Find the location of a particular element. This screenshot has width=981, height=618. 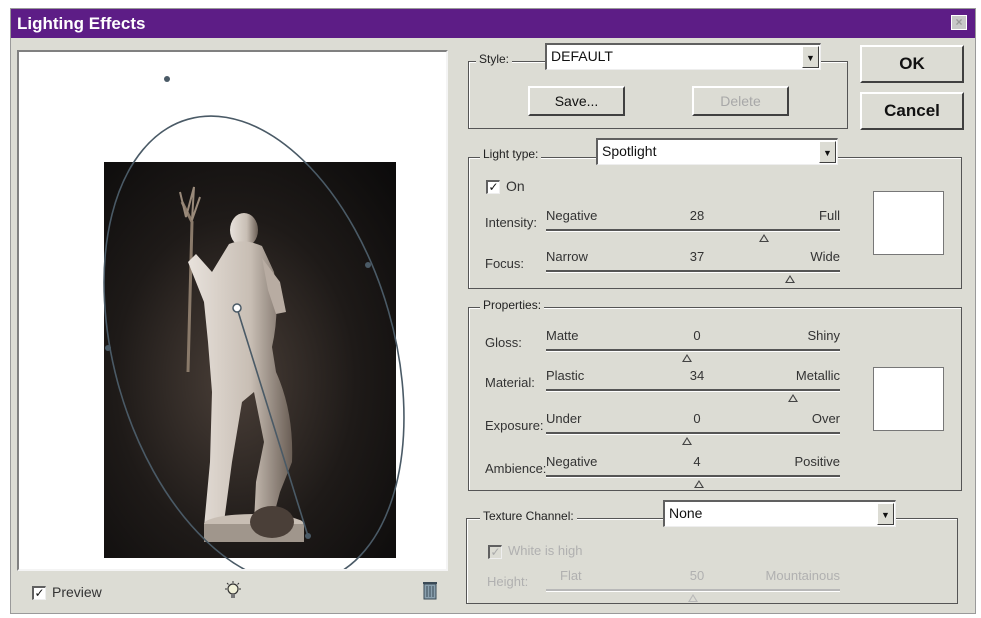

material-slider: Plastic 34 Metallic is located at coordinates (693, 390).